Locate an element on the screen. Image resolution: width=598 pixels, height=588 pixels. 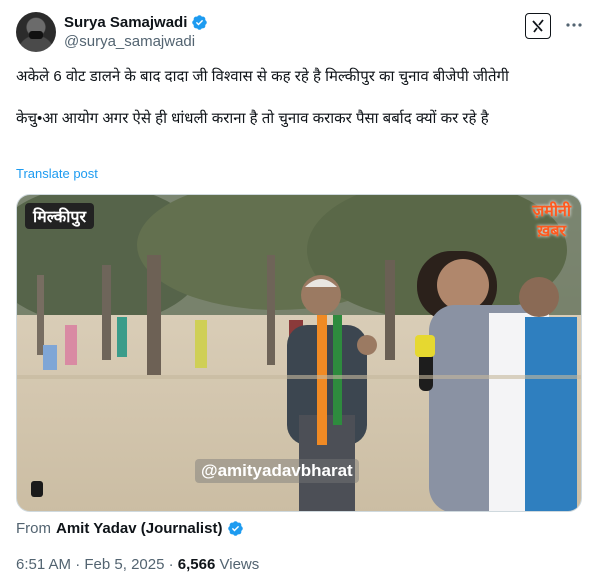
from-label: From is located at coordinates (33, 528).